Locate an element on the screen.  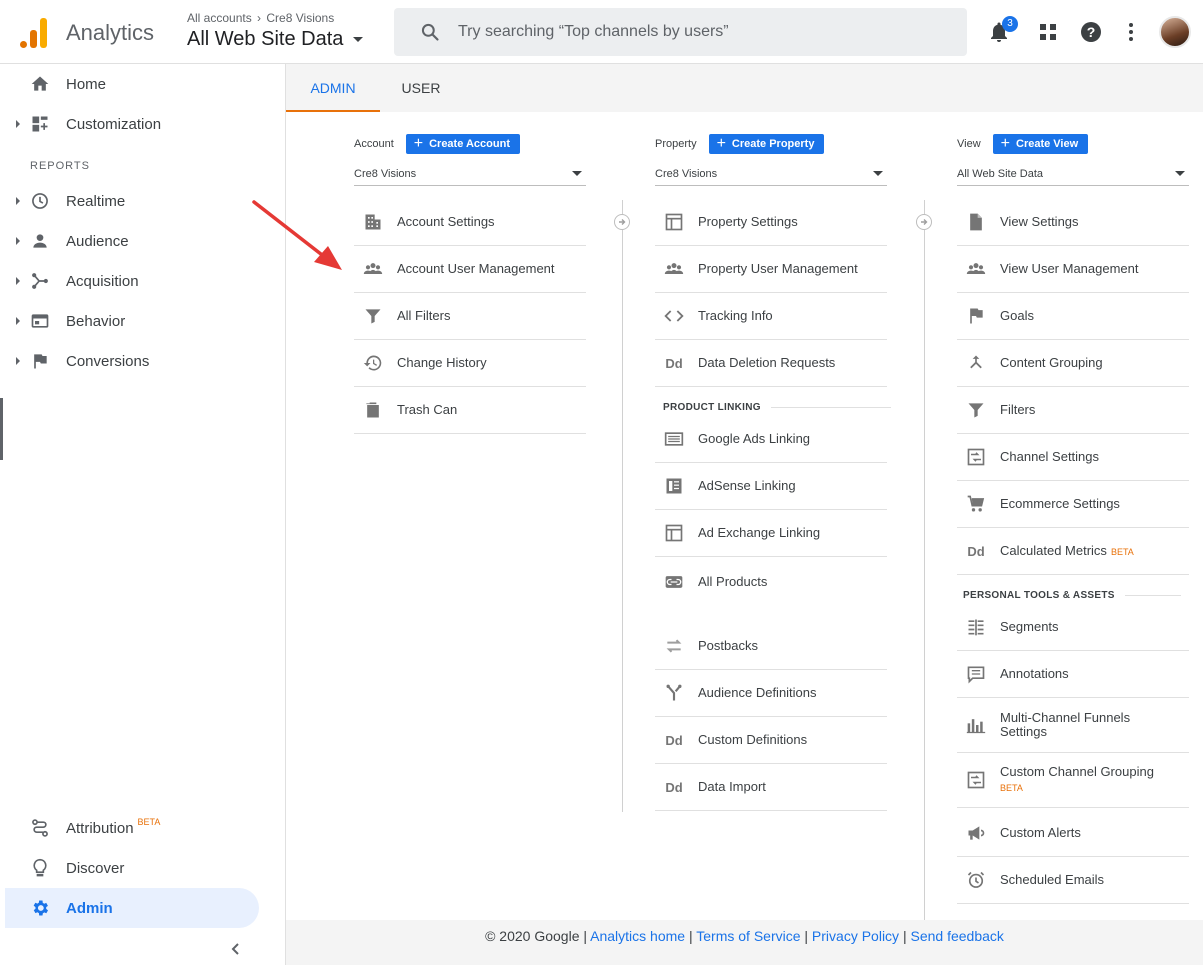
change-history-item: Change History is located at coordinates (470, 363).